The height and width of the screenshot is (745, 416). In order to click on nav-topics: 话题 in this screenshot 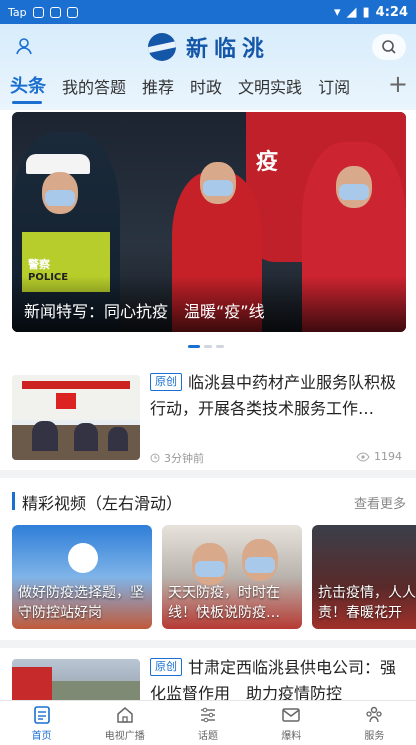, I will do `click(207, 723)`.